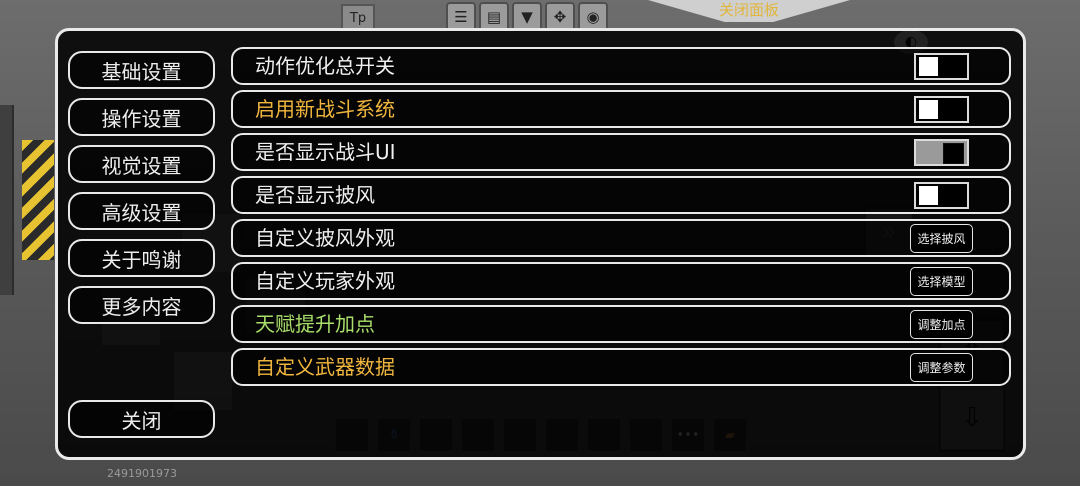  Describe the element at coordinates (325, 238) in the screenshot. I see `setting-label: 自定义披风外观` at that location.